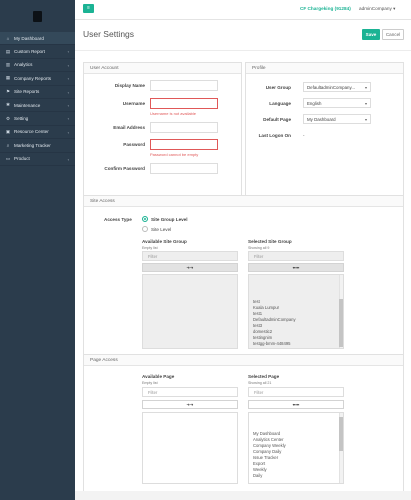  I want to click on available-page-count: Empty list, so click(150, 383).